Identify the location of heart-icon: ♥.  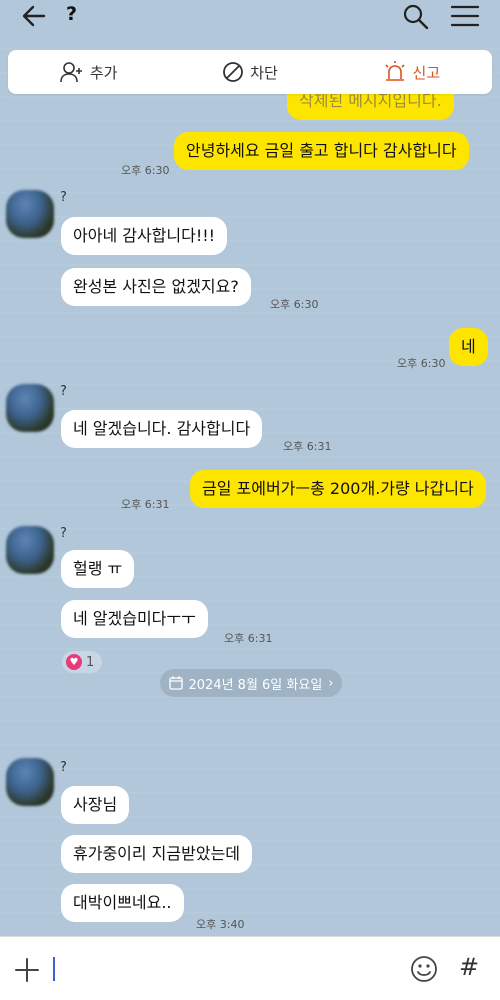
(74, 662).